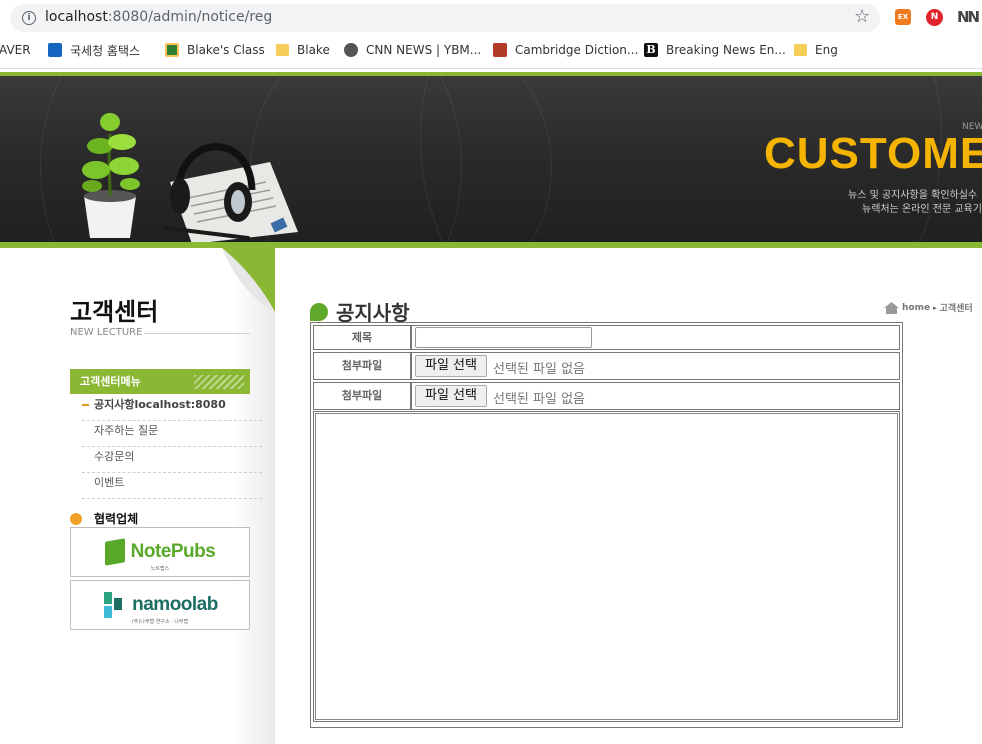  What do you see at coordinates (160, 381) in the screenshot?
I see `sidebar-menu-header: 고객센터메뉴` at bounding box center [160, 381].